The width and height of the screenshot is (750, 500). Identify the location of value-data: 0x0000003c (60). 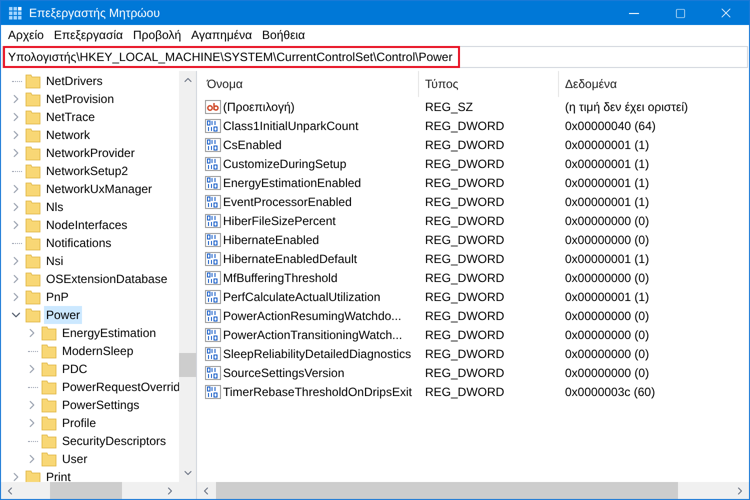
(610, 392).